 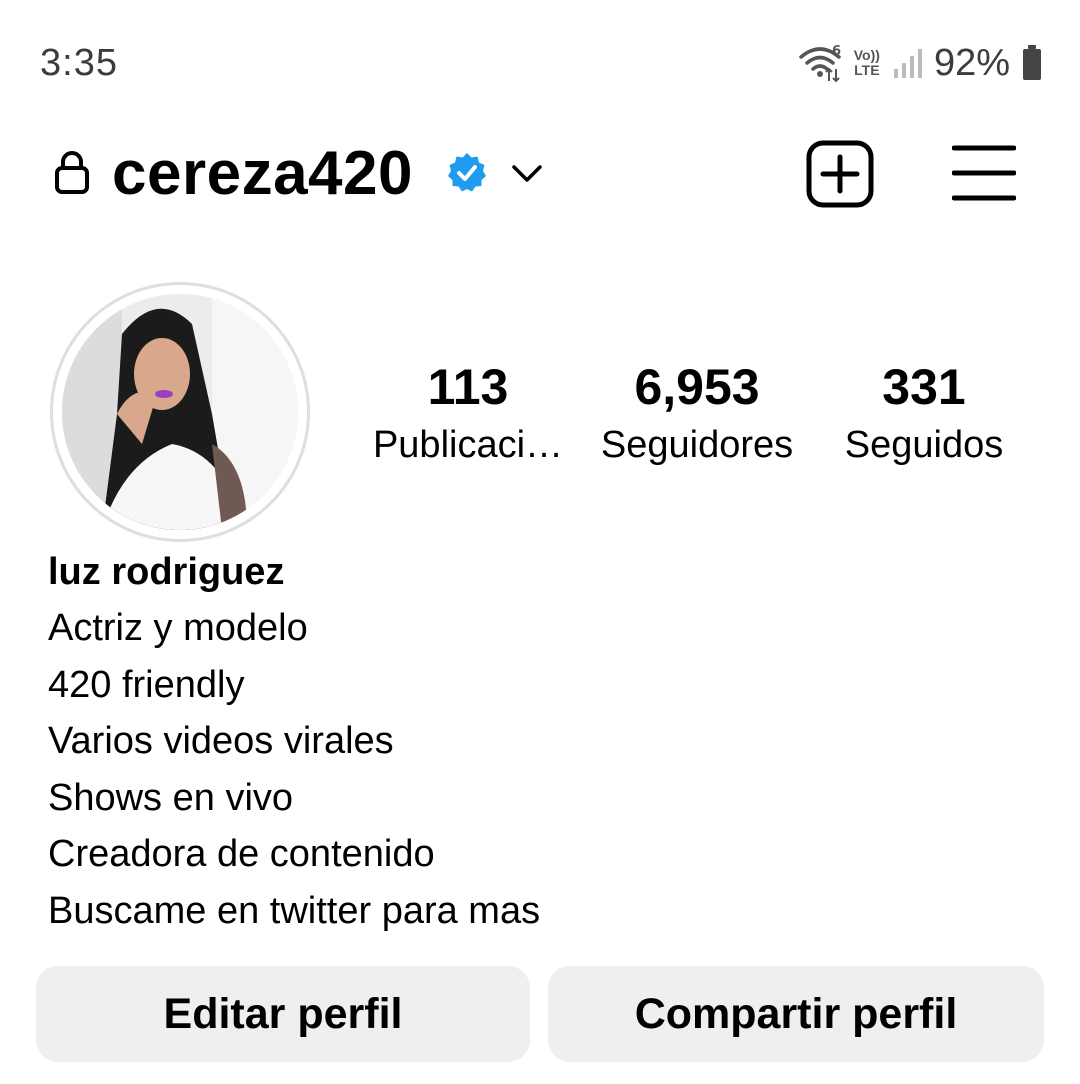 I want to click on status-time: 3:35, so click(x=79, y=63).